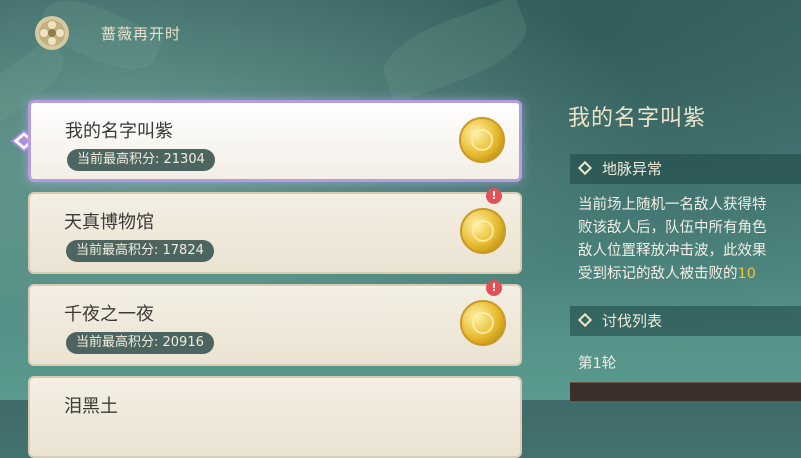 The height and width of the screenshot is (458, 801). What do you see at coordinates (597, 364) in the screenshot?
I see `round-label: 第1轮` at bounding box center [597, 364].